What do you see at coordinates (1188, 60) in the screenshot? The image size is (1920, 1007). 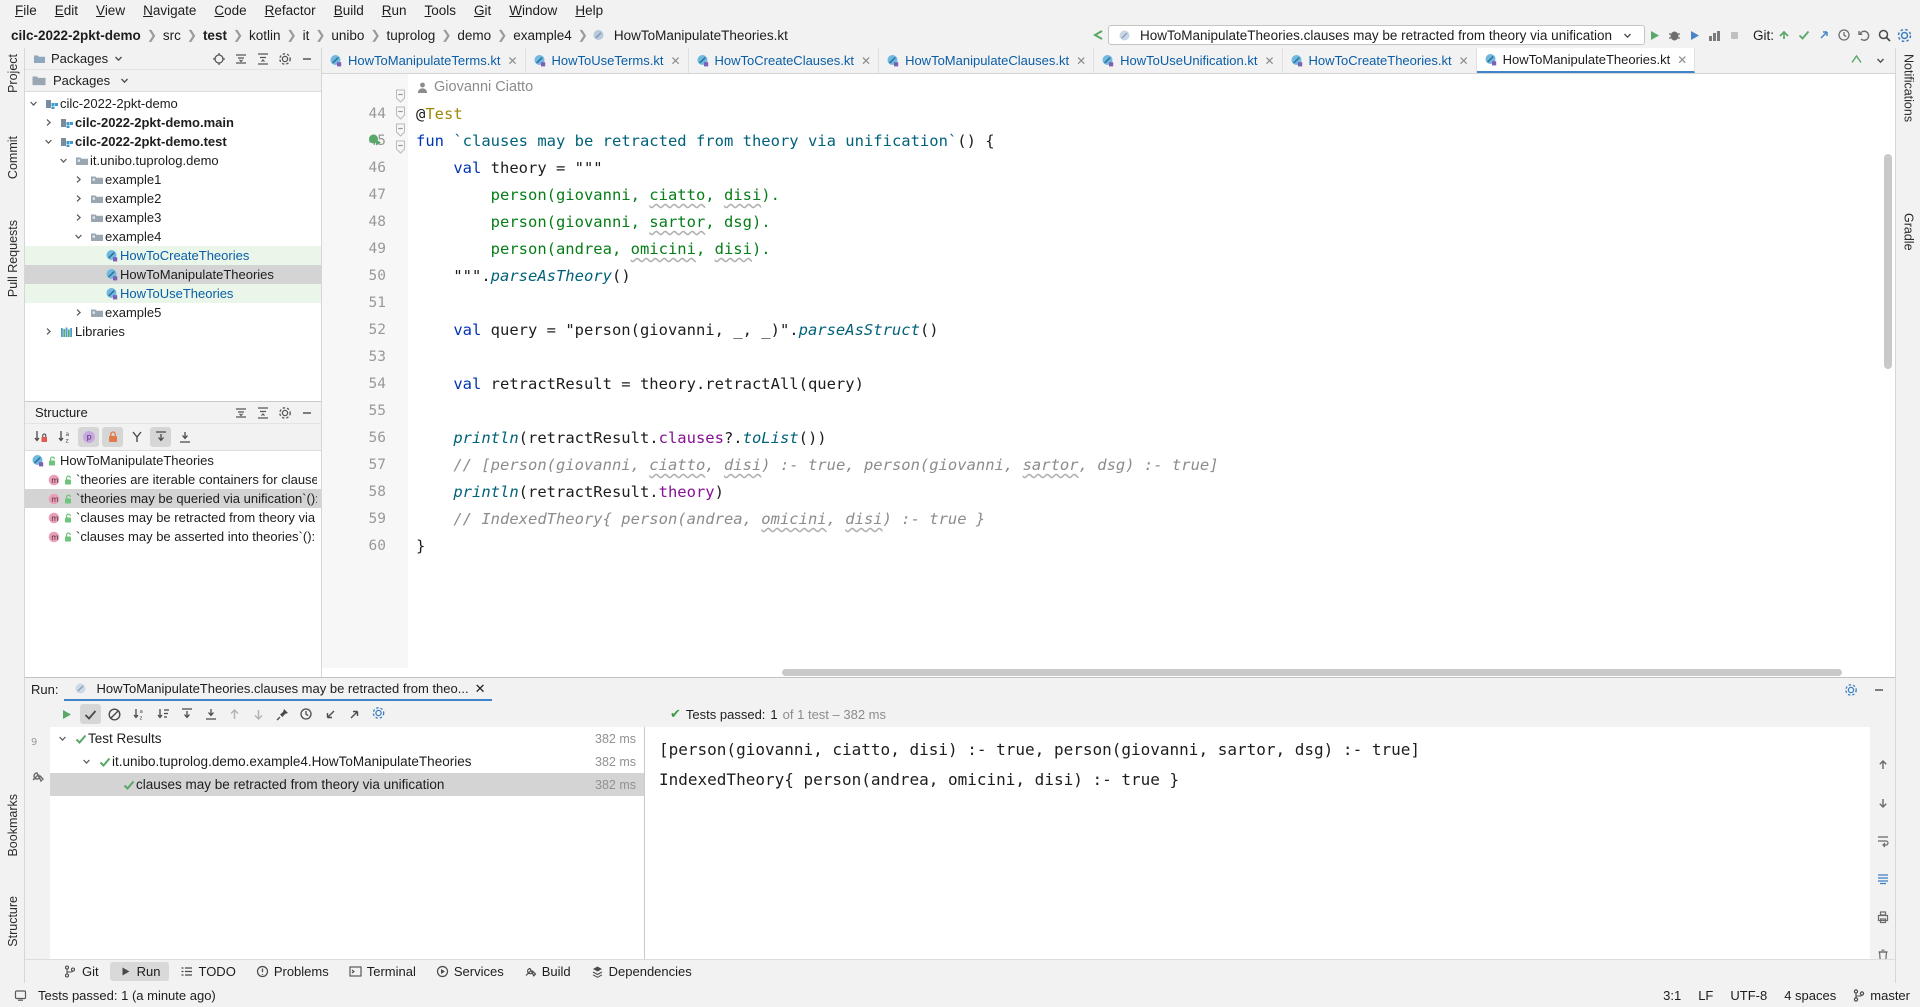 I see `editor-tab: HowToUseUnification.kt ✕` at bounding box center [1188, 60].